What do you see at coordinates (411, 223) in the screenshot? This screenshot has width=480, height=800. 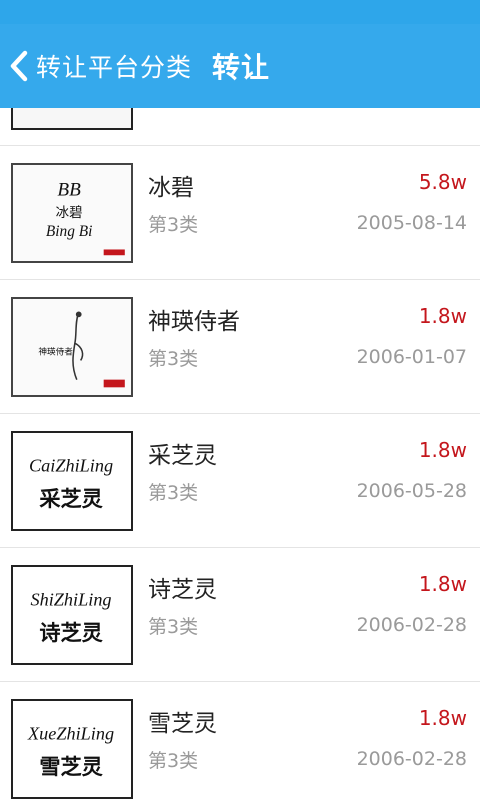 I see `item-date: 2005-08-14` at bounding box center [411, 223].